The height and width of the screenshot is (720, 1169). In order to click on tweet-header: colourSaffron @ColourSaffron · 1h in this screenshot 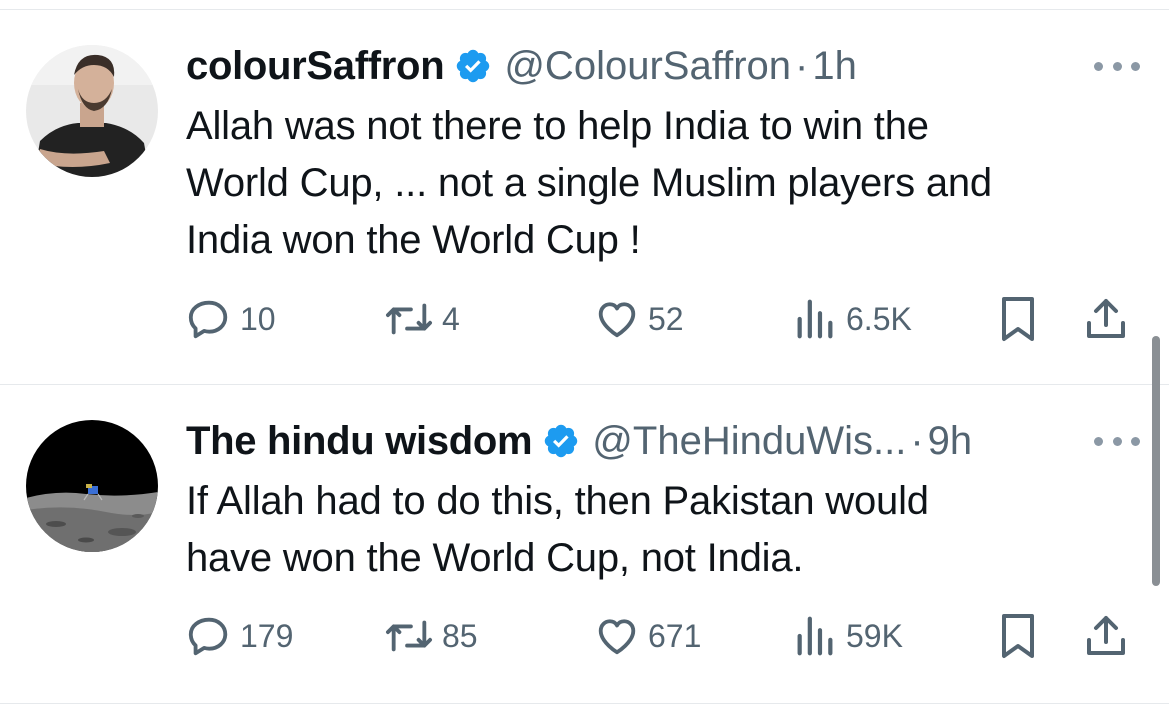, I will do `click(521, 66)`.